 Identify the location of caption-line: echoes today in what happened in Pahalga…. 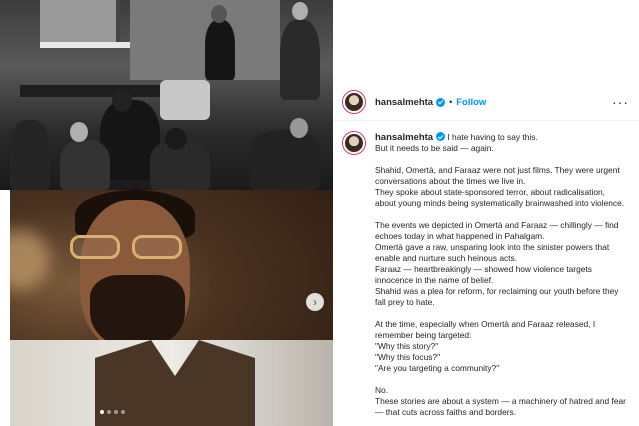
(460, 236).